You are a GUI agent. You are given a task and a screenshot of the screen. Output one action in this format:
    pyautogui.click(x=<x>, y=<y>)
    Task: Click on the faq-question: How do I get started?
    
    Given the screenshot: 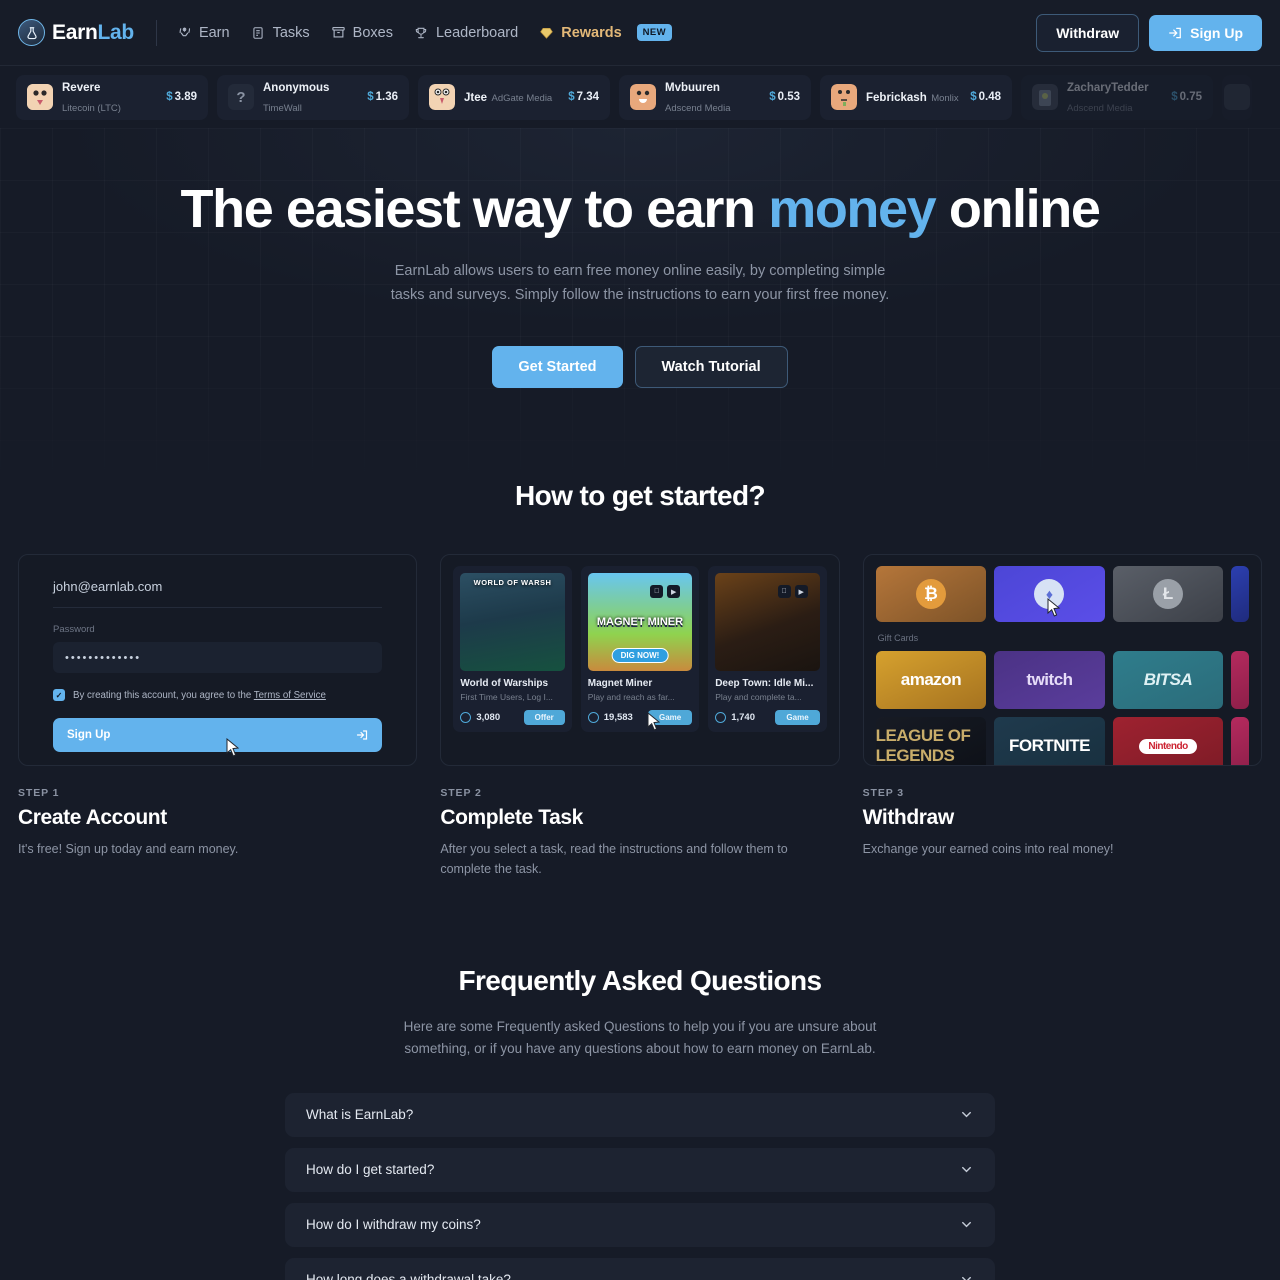 What is the action you would take?
    pyautogui.click(x=370, y=1170)
    